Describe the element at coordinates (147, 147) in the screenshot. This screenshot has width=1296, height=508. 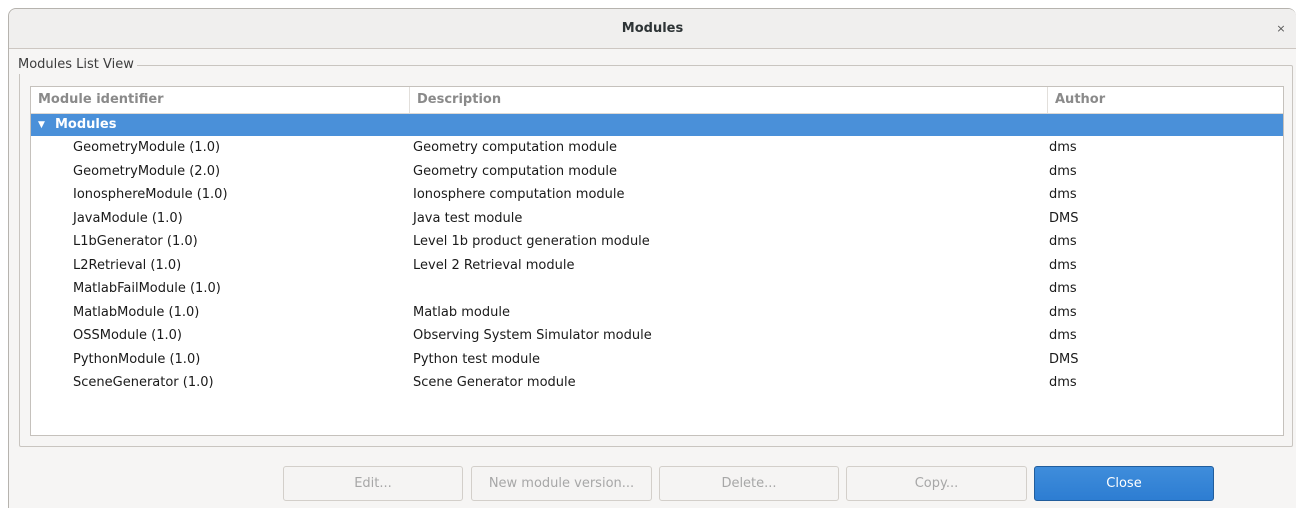
I see `module-identifier-cell: GeometryModule (1.0)` at that location.